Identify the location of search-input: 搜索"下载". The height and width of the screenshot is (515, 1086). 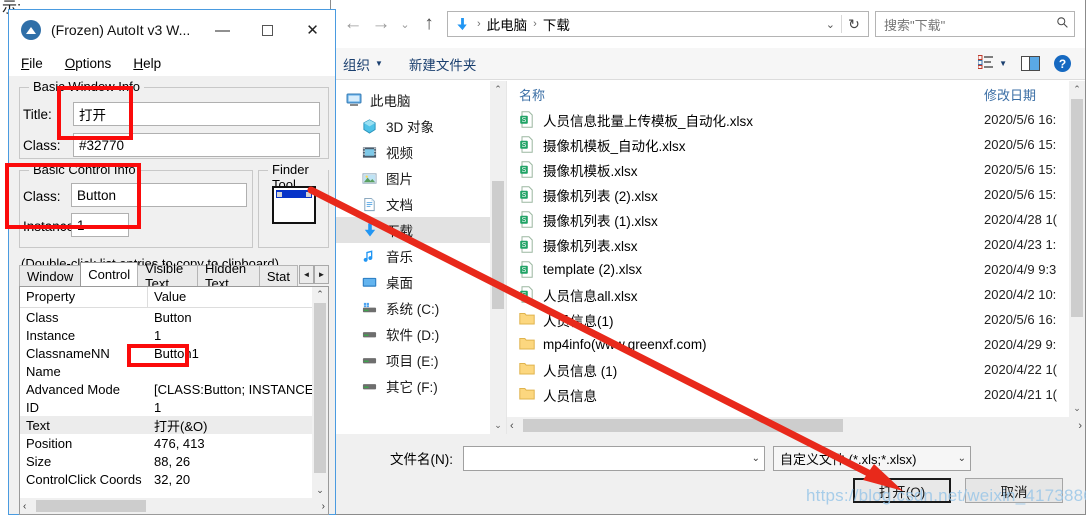
(975, 24).